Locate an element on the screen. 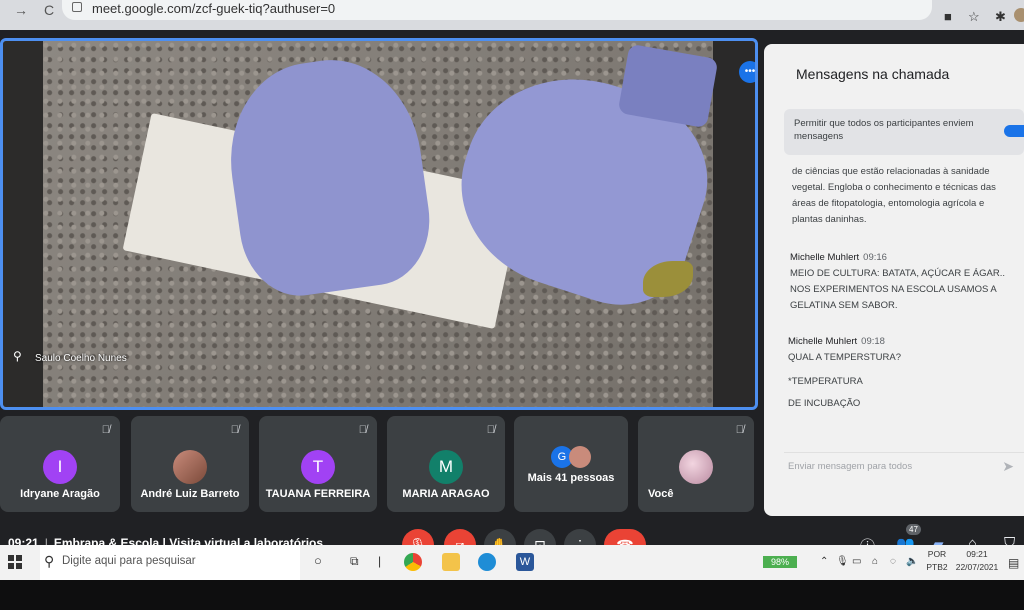  chevron-up-icon: ⌃ is located at coordinates (824, 561).